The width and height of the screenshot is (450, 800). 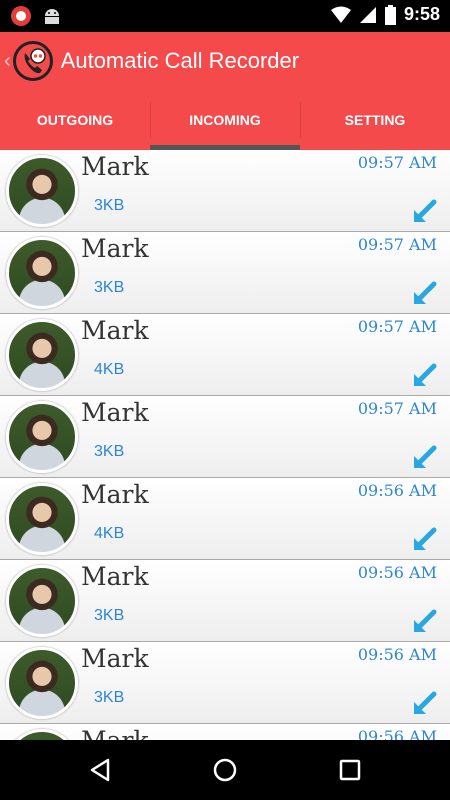 What do you see at coordinates (225, 355) in the screenshot?
I see `call-row: Mark 4KB 09:57 AM` at bounding box center [225, 355].